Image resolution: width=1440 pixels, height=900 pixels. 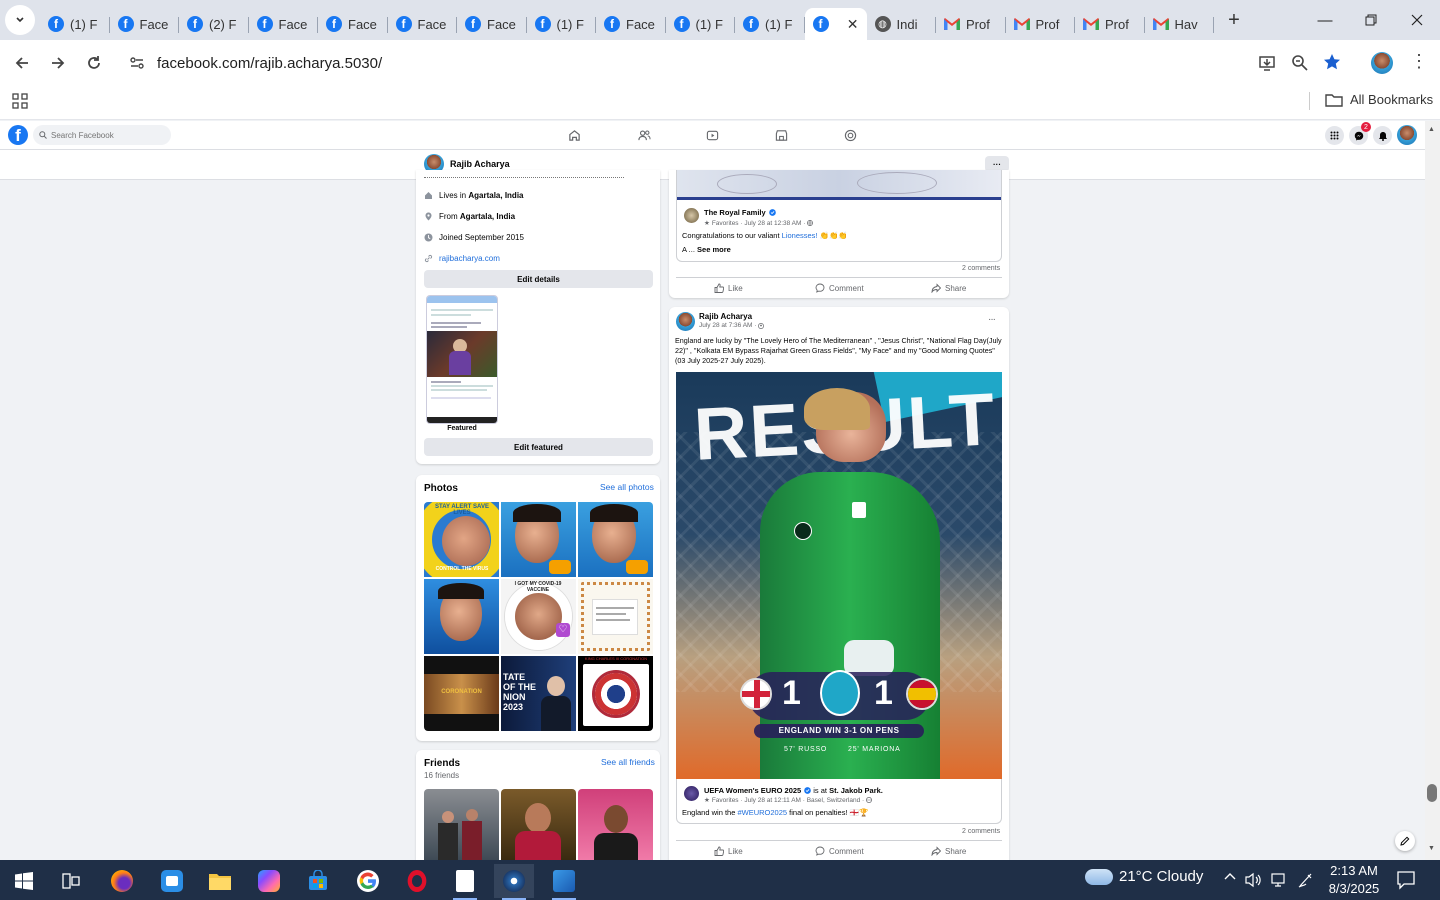 What do you see at coordinates (368, 881) in the screenshot?
I see `chrome-app` at bounding box center [368, 881].